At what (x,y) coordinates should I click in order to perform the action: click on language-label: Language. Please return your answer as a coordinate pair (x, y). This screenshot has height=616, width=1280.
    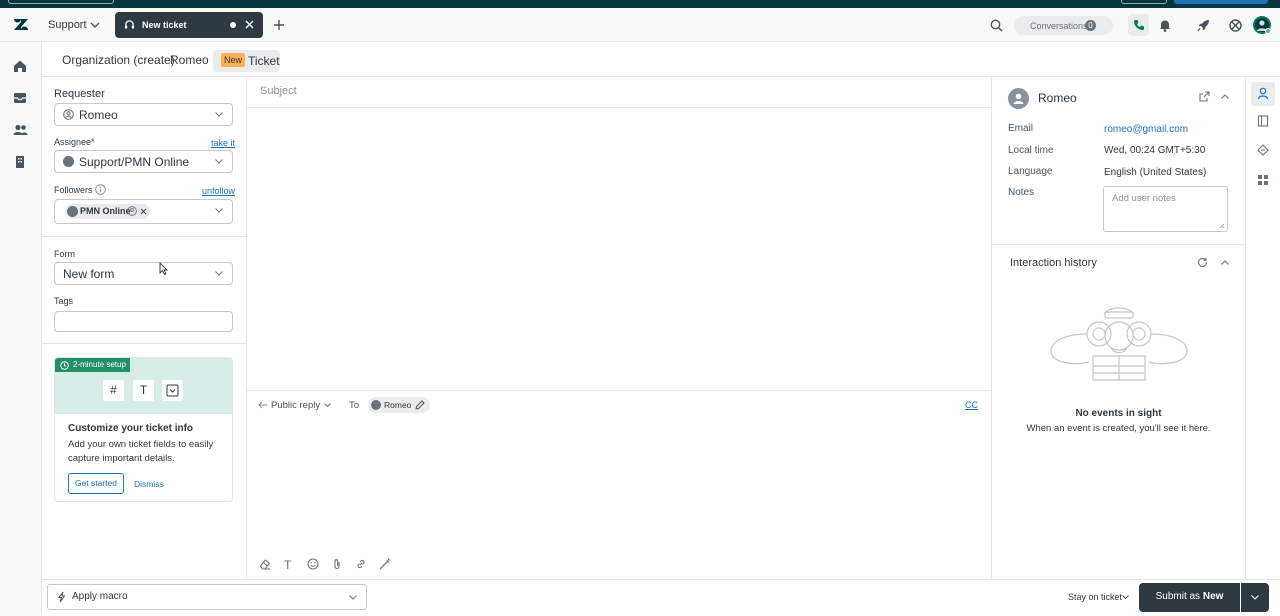
    Looking at the image, I should click on (1030, 171).